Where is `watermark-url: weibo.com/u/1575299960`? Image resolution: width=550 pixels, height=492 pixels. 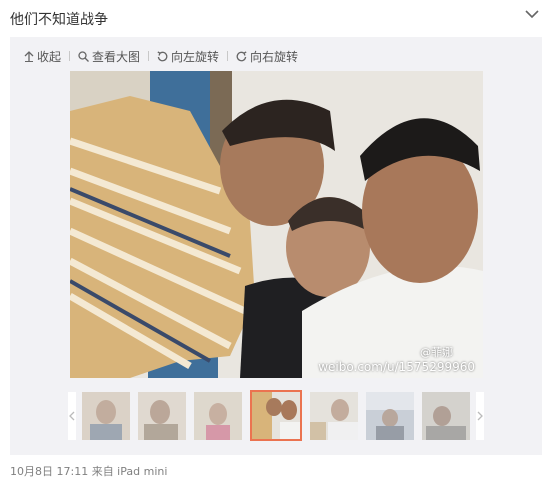 watermark-url: weibo.com/u/1575299960 is located at coordinates (396, 367).